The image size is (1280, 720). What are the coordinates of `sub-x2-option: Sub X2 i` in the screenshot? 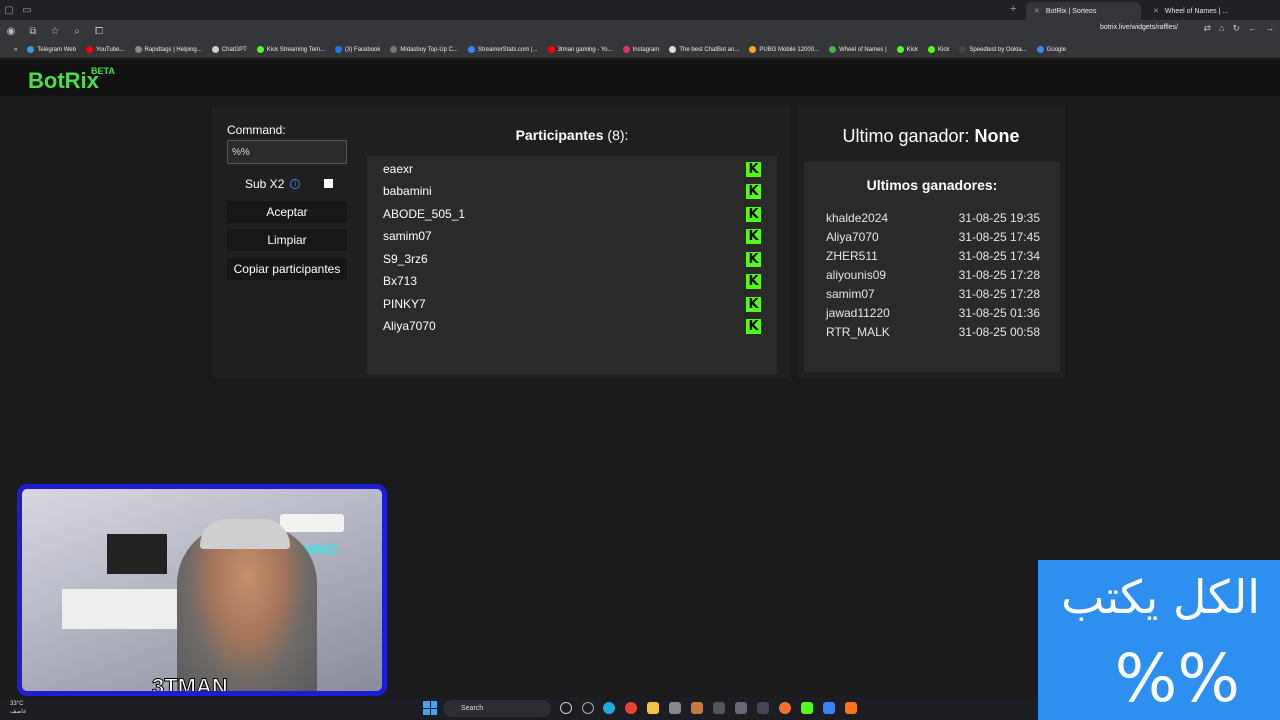 It's located at (273, 184).